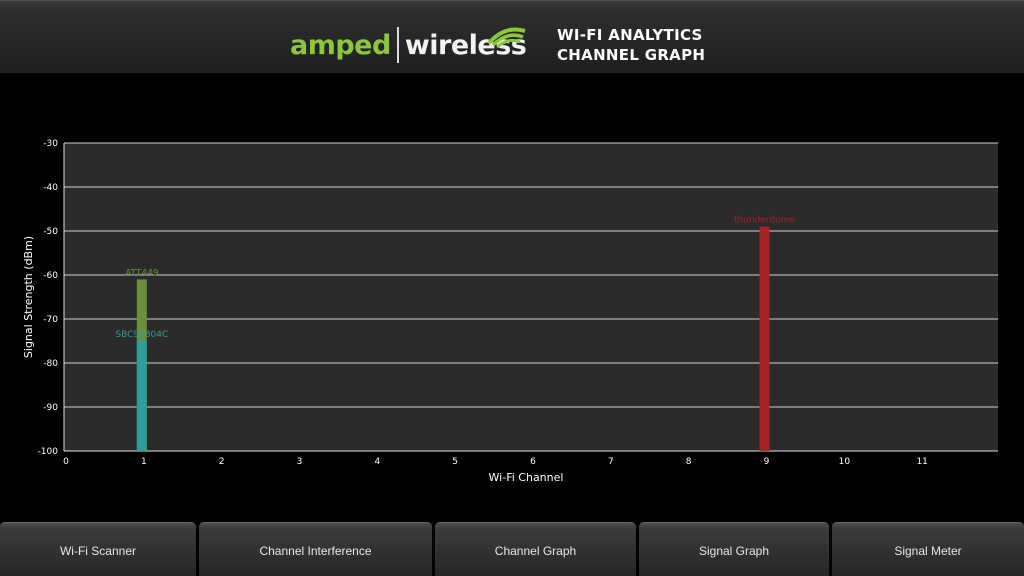 This screenshot has height=576, width=1024. What do you see at coordinates (141, 335) in the screenshot?
I see `bar-label-sbc95804c: SBC95804C` at bounding box center [141, 335].